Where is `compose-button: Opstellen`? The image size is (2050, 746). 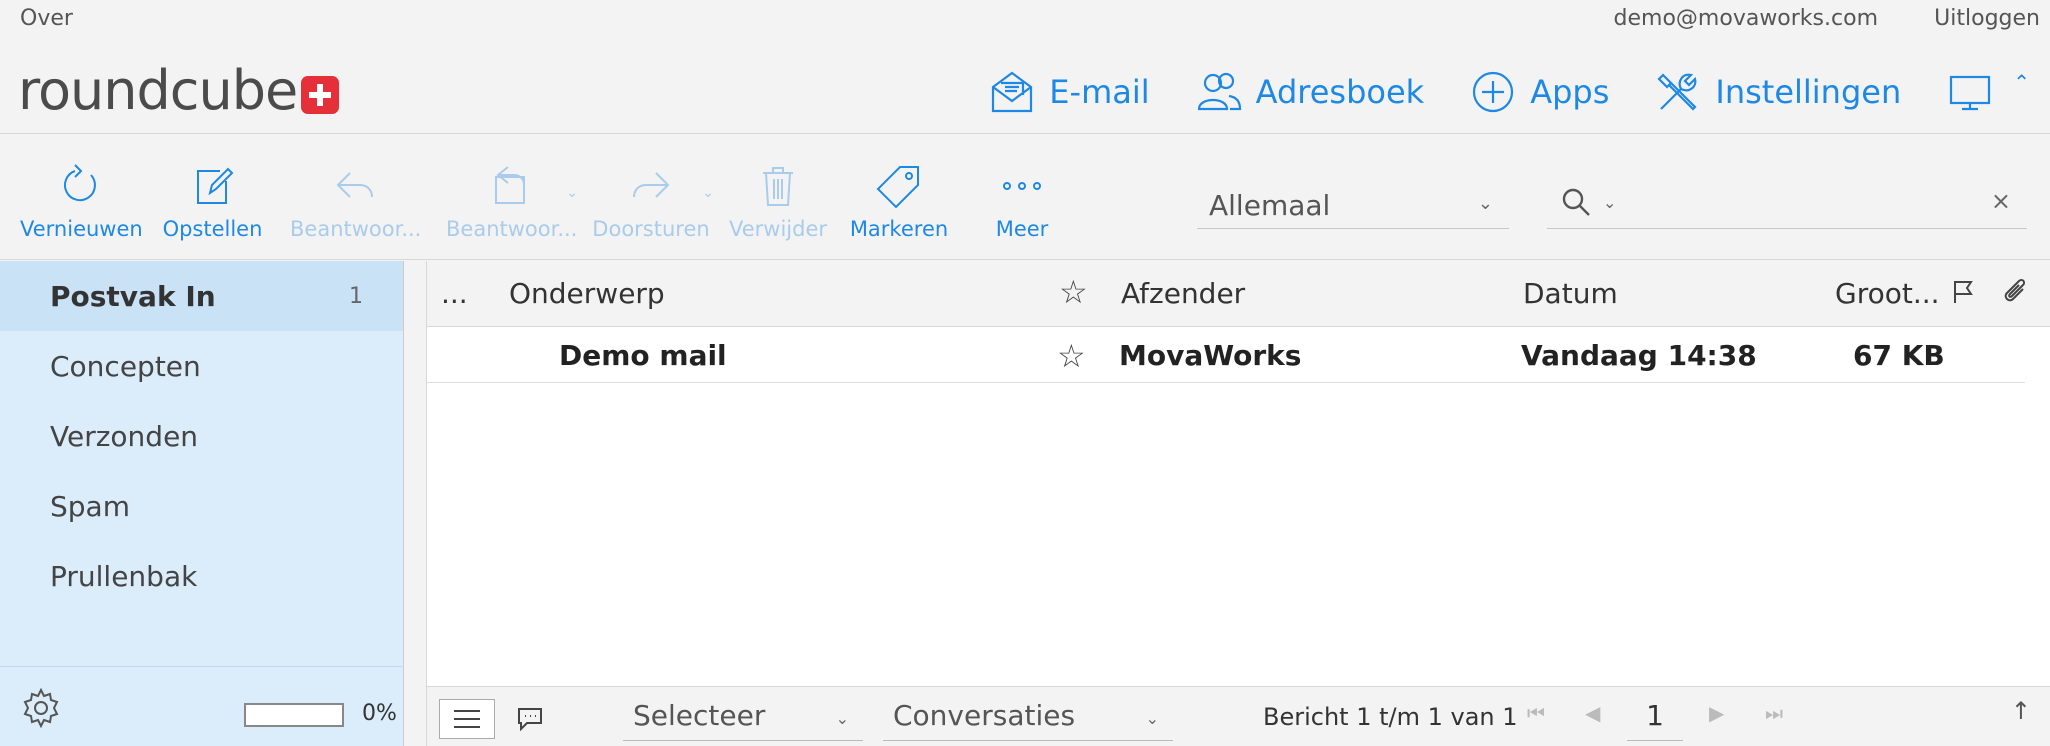
compose-button: Opstellen is located at coordinates (212, 209).